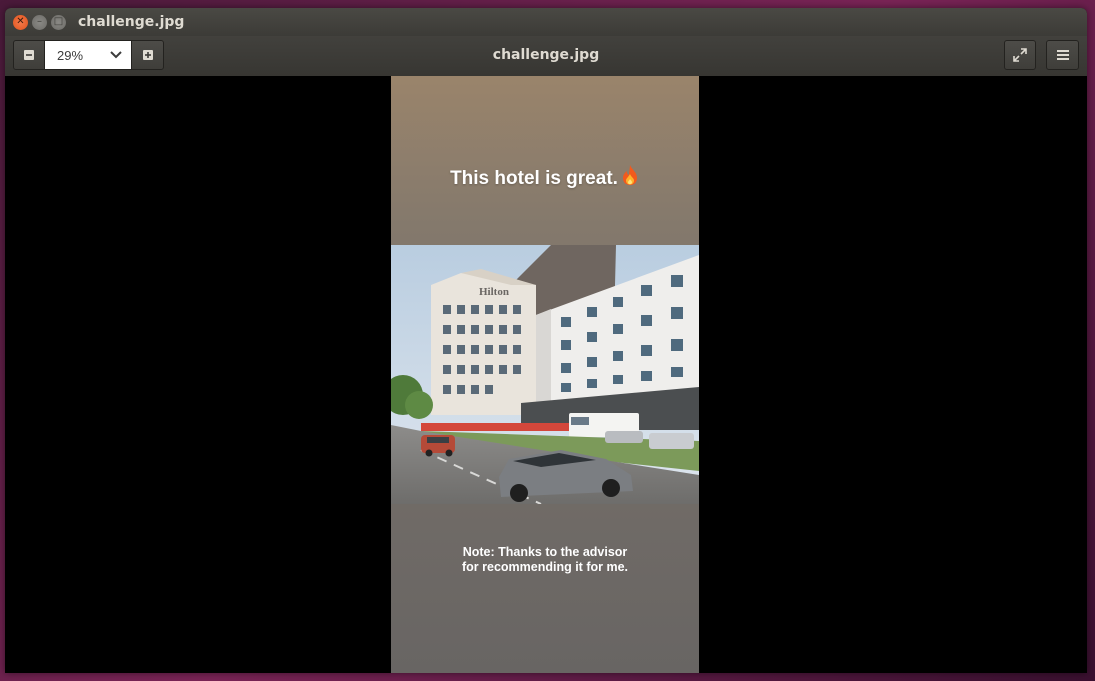 The width and height of the screenshot is (1095, 681). Describe the element at coordinates (546, 22) in the screenshot. I see `title-bar: ✕ – □ challenge.jpg` at that location.